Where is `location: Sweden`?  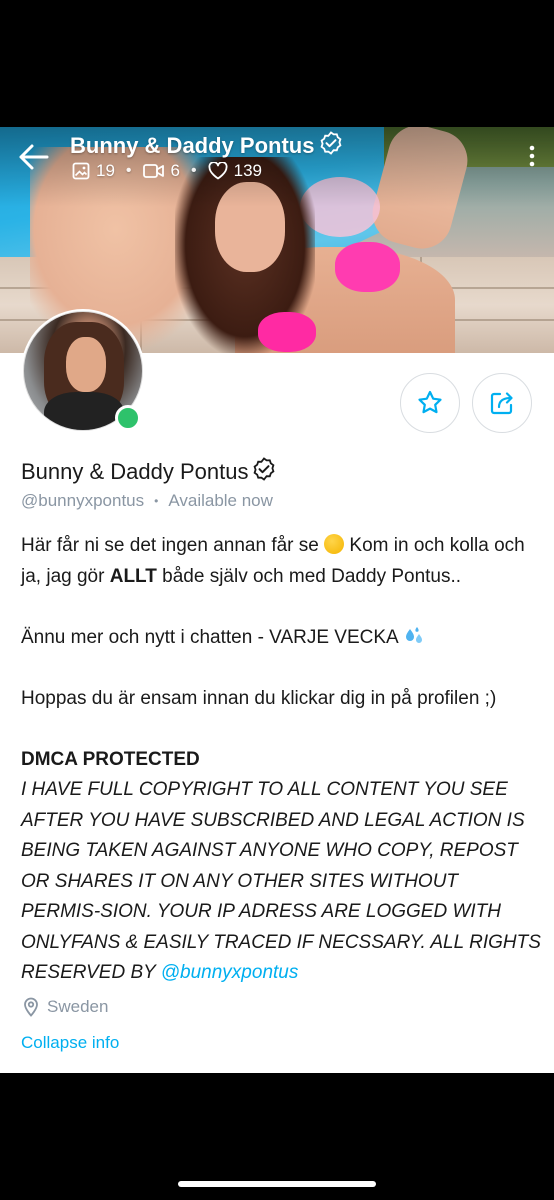
location: Sweden is located at coordinates (65, 1007).